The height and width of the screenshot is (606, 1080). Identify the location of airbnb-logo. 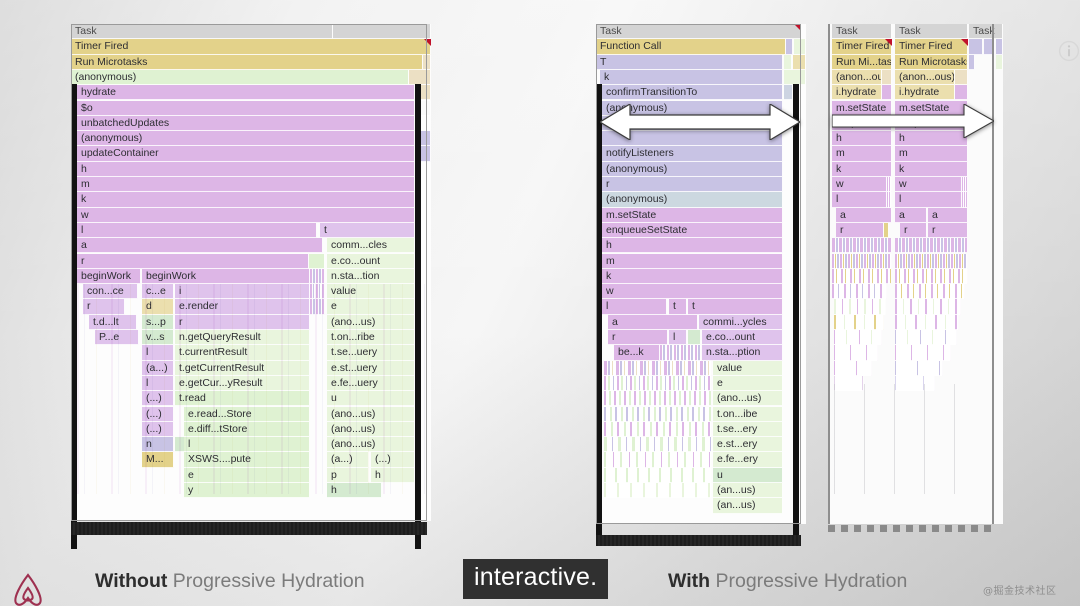
(28, 589).